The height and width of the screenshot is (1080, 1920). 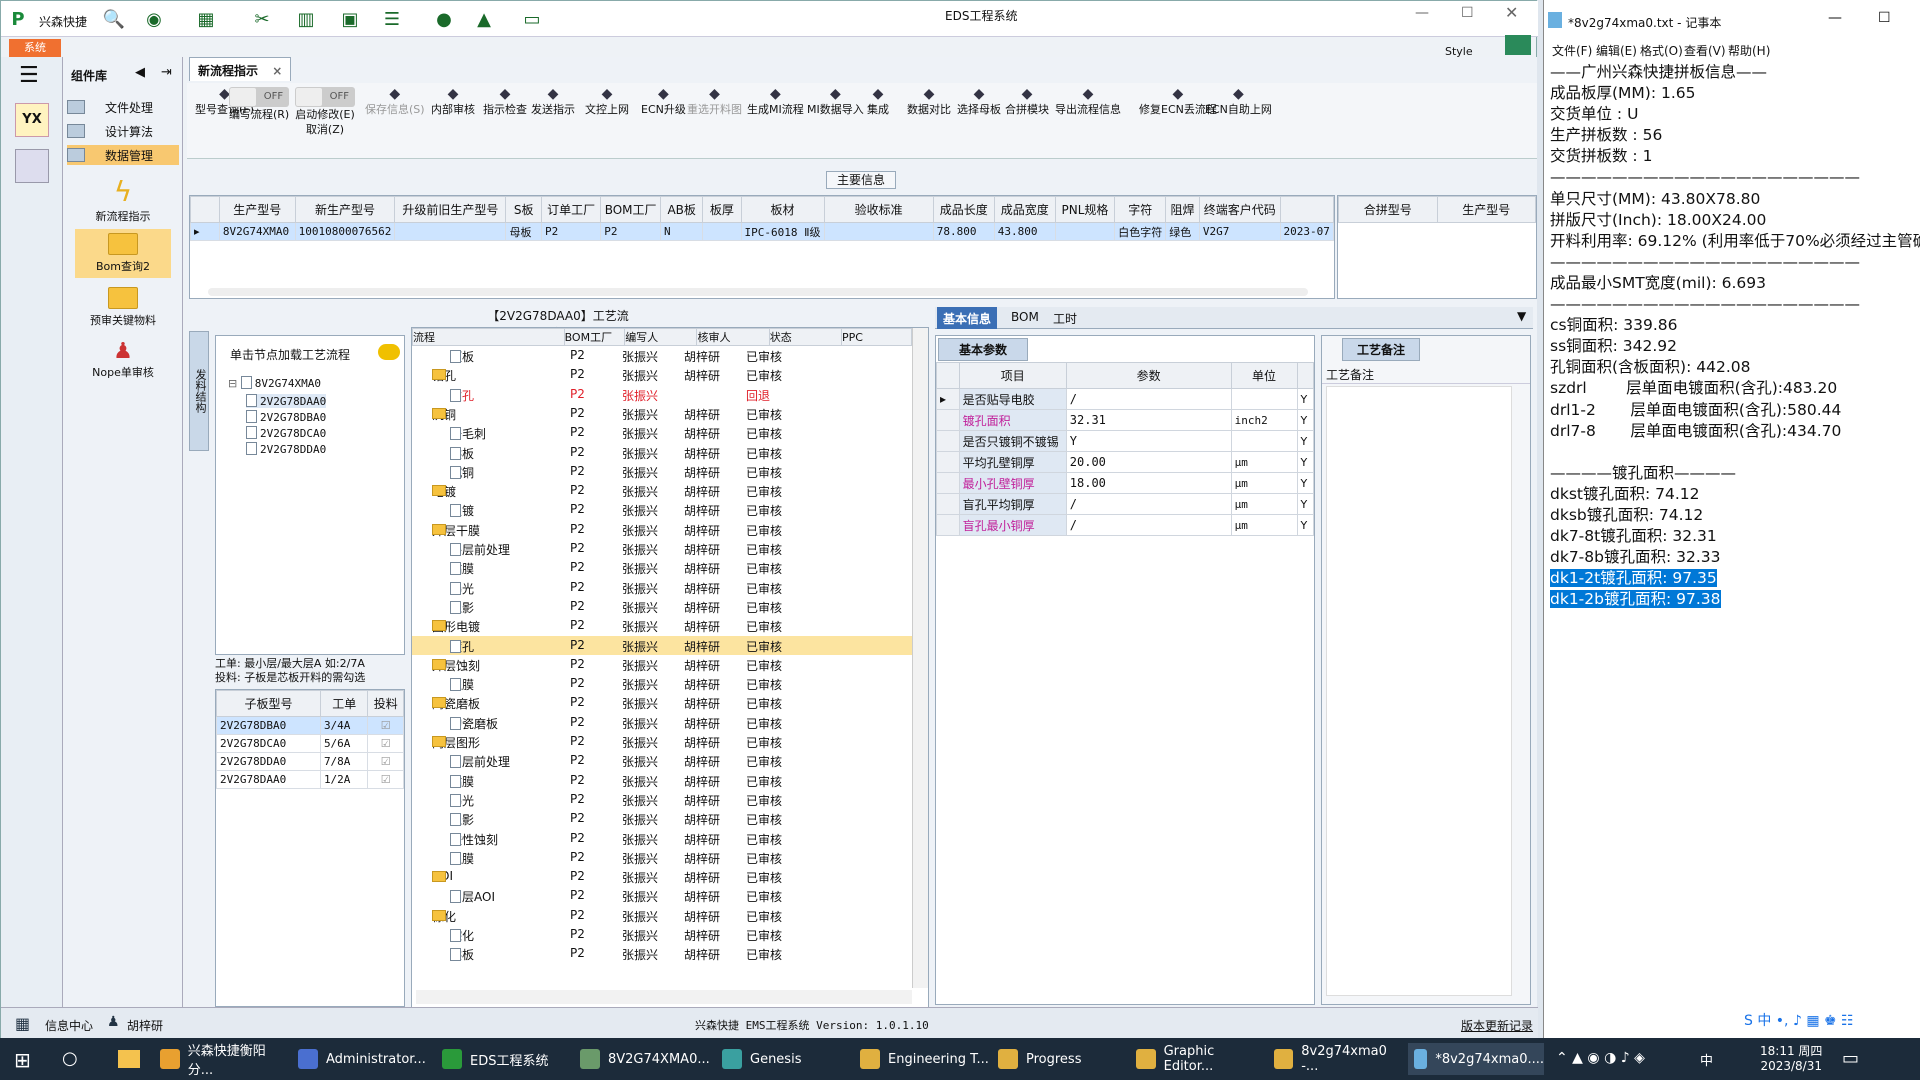 I want to click on main-cell: 78.800, so click(x=963, y=231).